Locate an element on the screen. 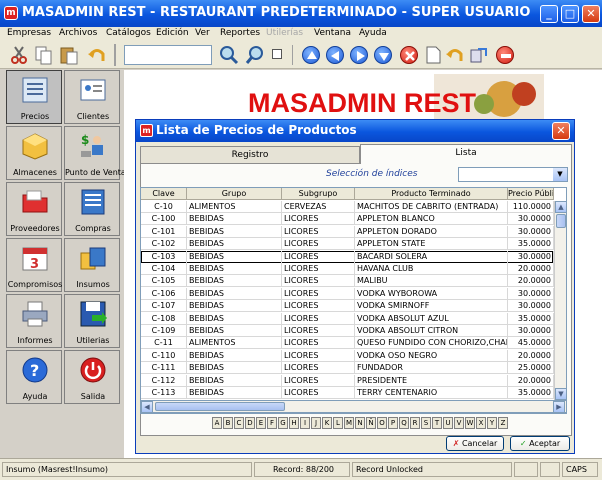 Image resolution: width=602 pixels, height=480 pixels. table-row: C-103 BEBIDAS LICORES BACARDI SOLERA 30.0000 is located at coordinates (347, 256).